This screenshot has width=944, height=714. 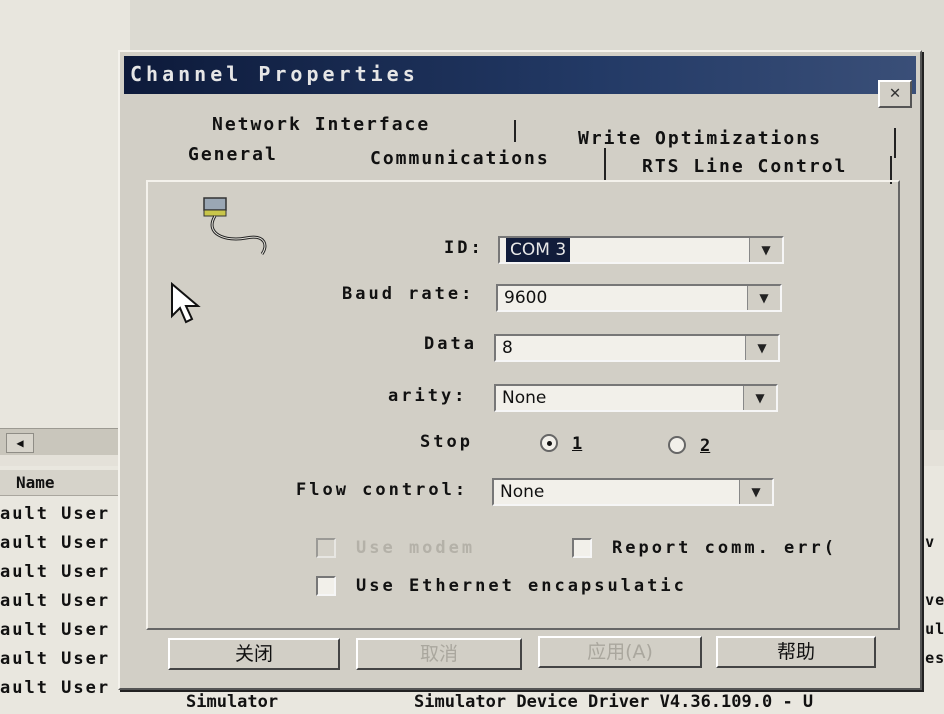 I want to click on column-header-name: Name, so click(x=65, y=483).